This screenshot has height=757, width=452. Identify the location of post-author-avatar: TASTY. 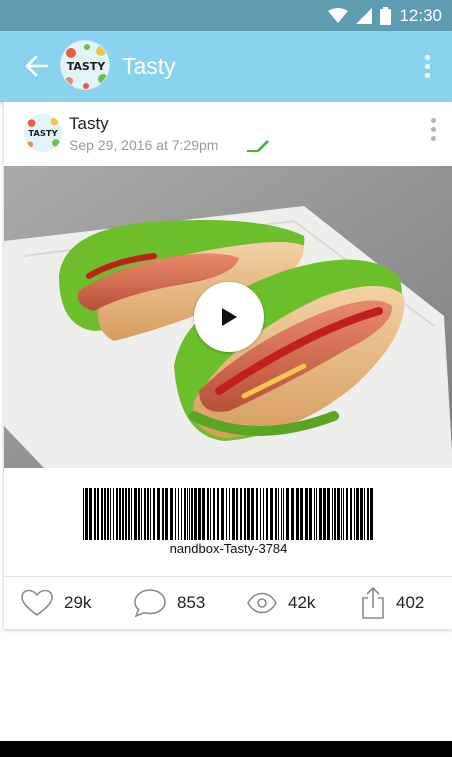
(43, 133).